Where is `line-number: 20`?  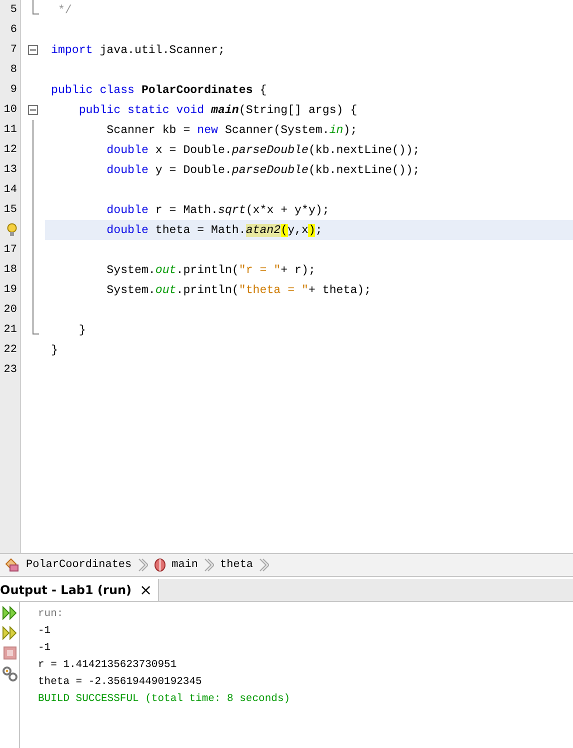 line-number: 20 is located at coordinates (10, 310).